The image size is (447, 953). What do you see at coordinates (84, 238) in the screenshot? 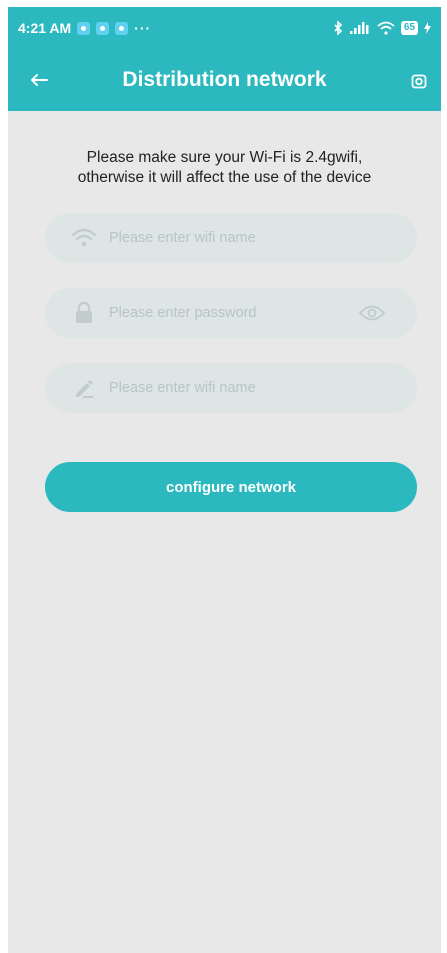
I see `wifi-icon` at bounding box center [84, 238].